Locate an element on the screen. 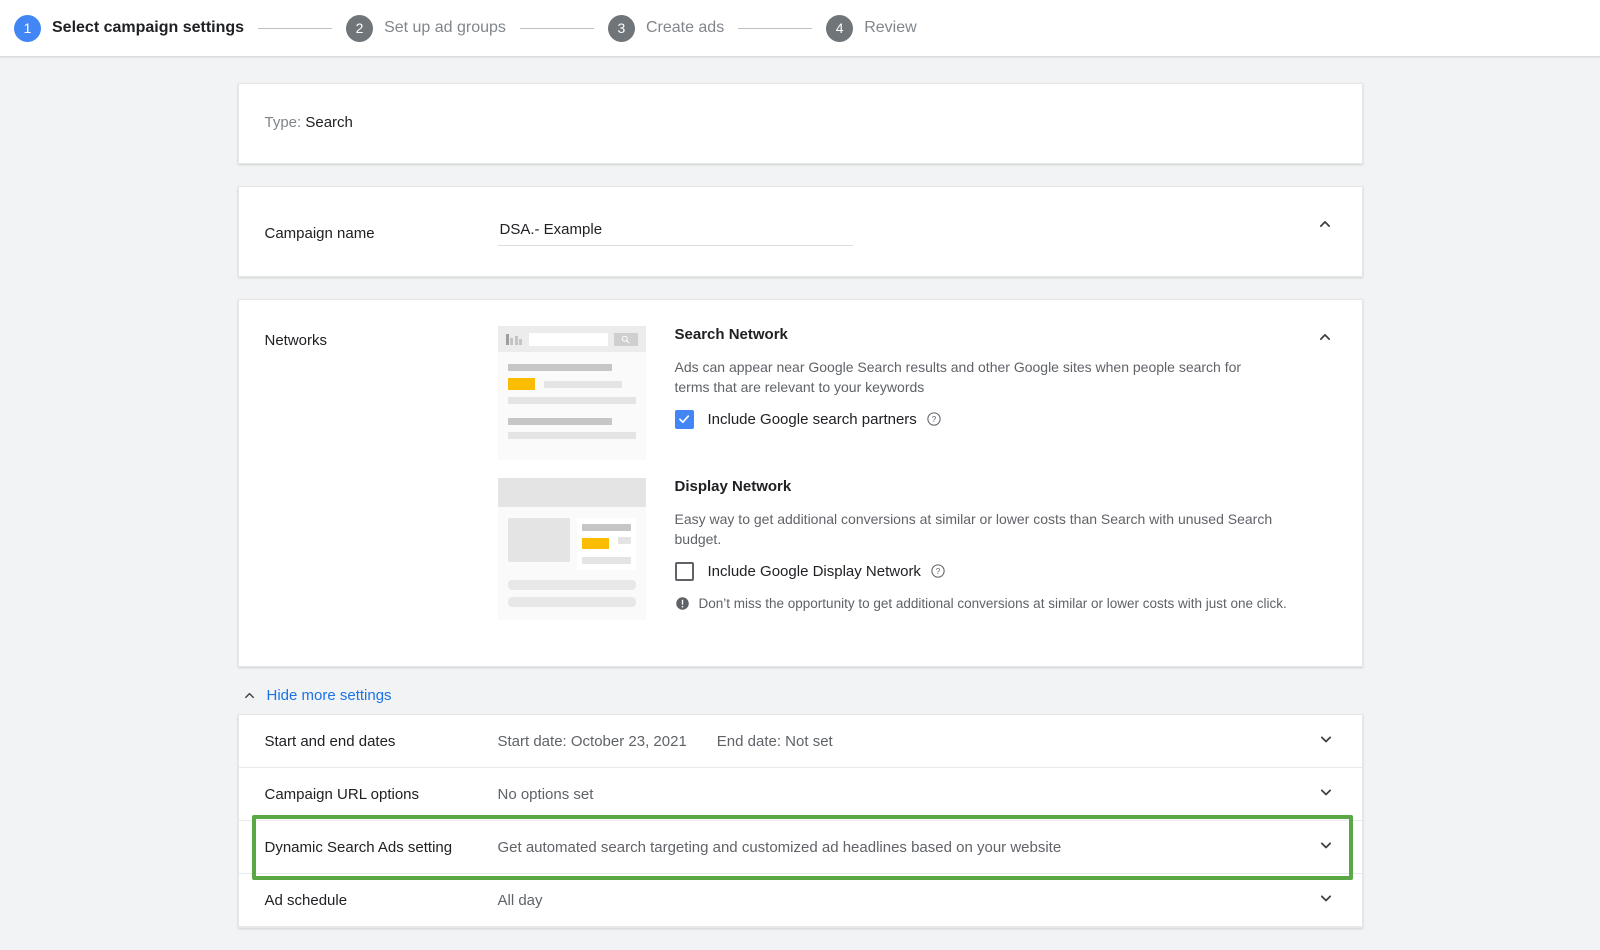  stepper-step-3: 3 Create ads is located at coordinates (666, 28).